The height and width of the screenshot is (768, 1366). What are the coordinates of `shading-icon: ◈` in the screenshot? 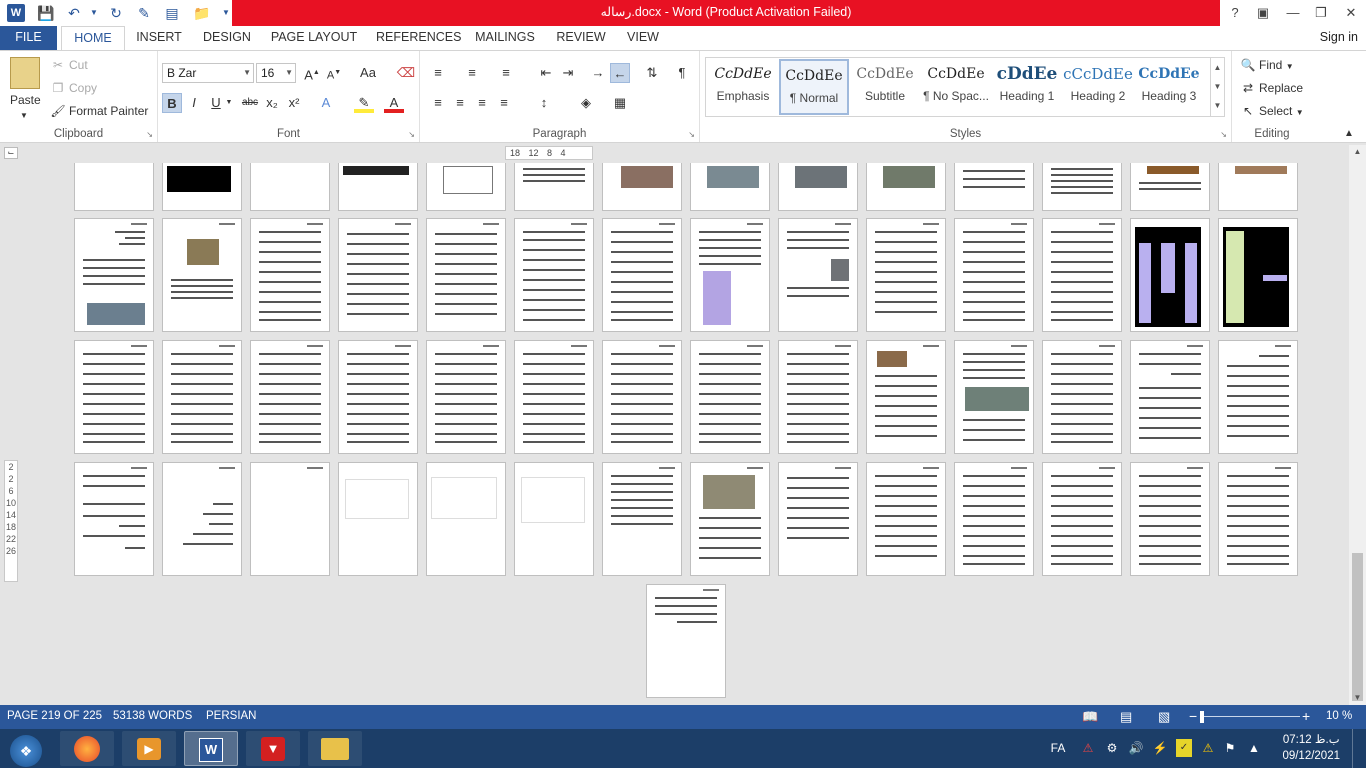 It's located at (586, 103).